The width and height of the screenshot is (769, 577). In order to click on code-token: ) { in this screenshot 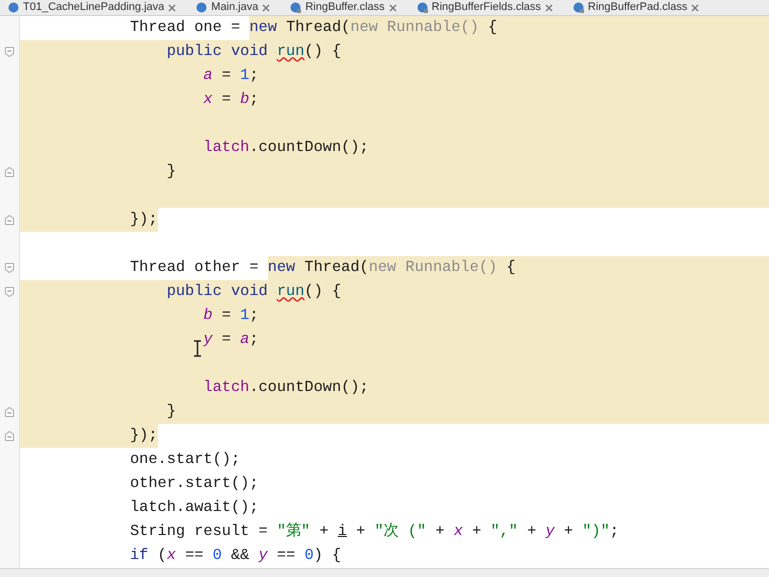, I will do `click(328, 555)`.